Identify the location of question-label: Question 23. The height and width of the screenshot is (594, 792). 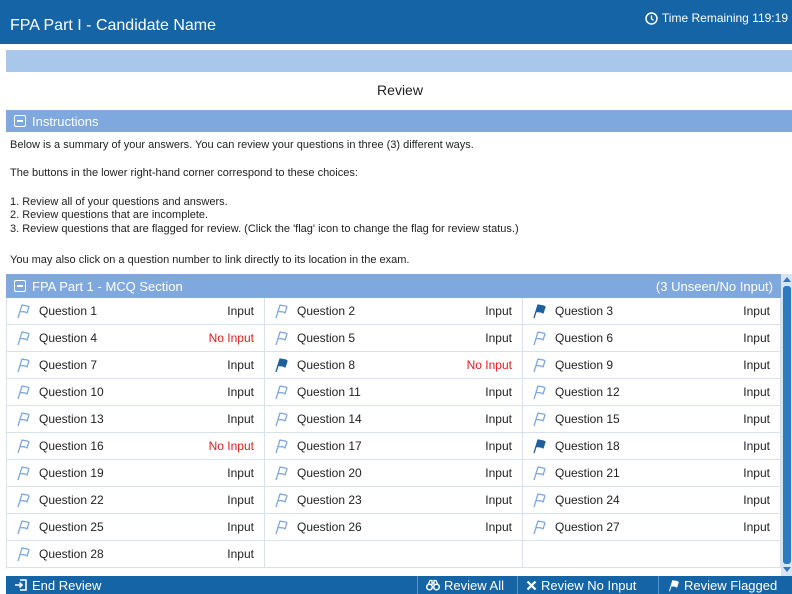
(329, 500).